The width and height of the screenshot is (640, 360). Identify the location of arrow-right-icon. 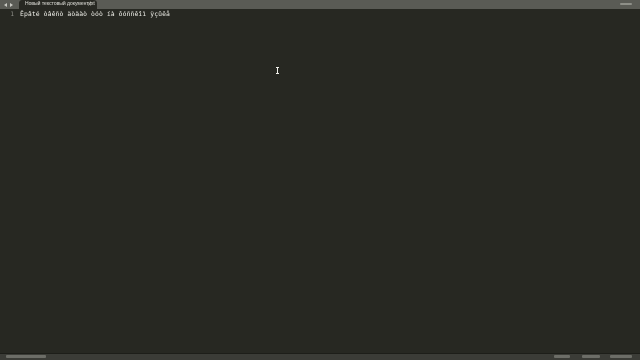
(11, 4).